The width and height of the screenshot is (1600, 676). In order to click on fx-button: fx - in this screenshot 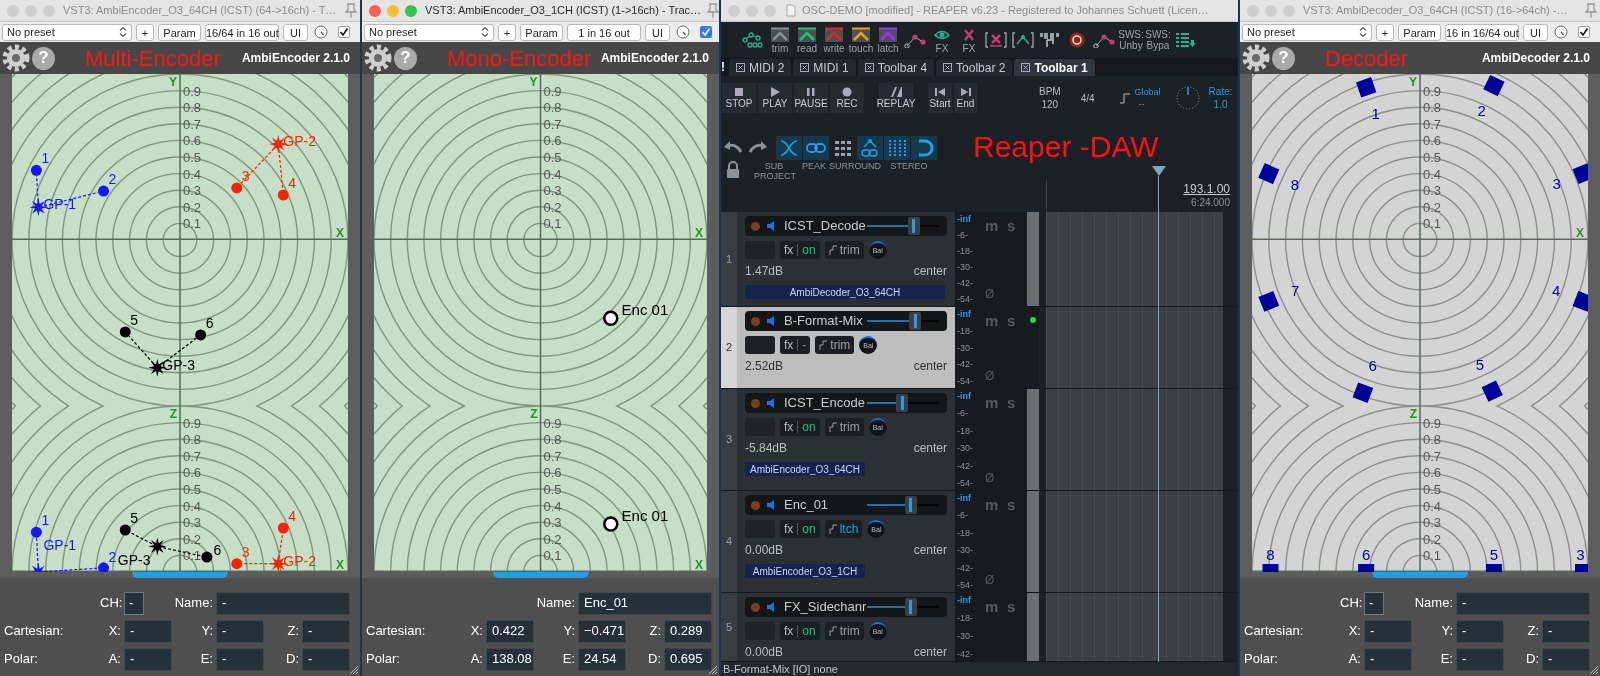, I will do `click(795, 345)`.